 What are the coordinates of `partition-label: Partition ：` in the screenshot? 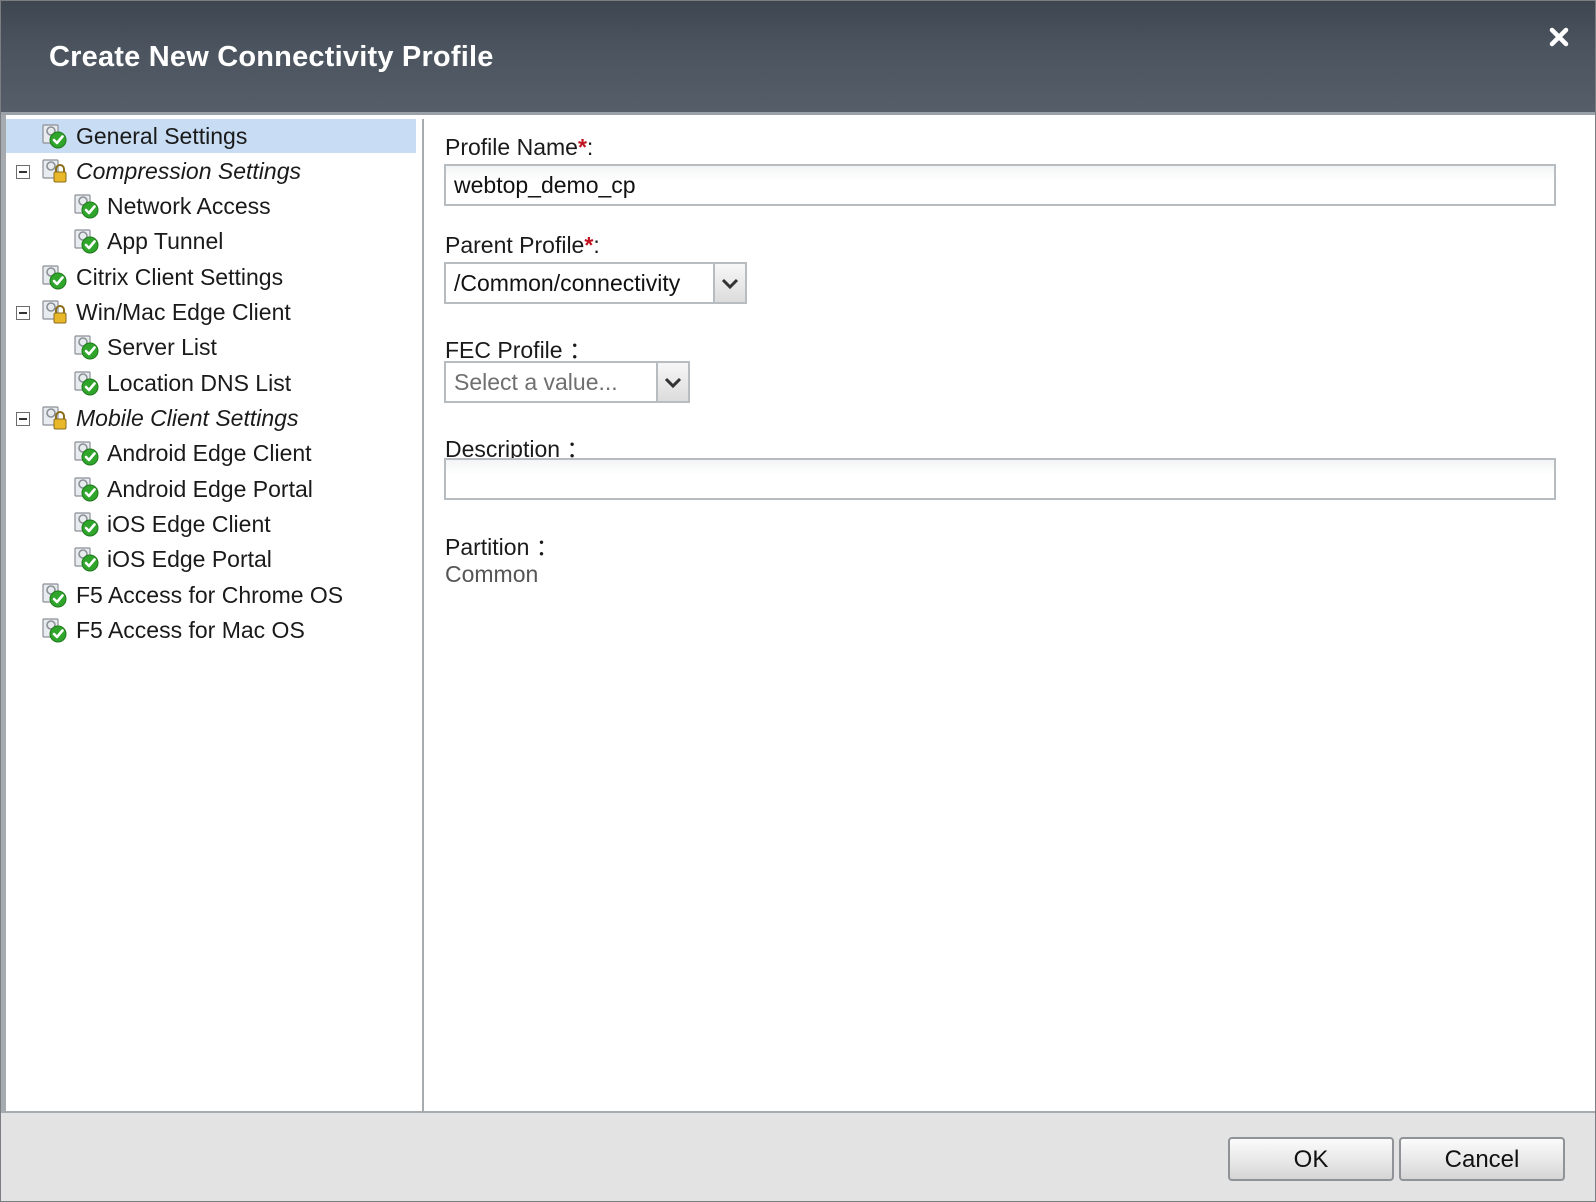 It's located at (502, 547).